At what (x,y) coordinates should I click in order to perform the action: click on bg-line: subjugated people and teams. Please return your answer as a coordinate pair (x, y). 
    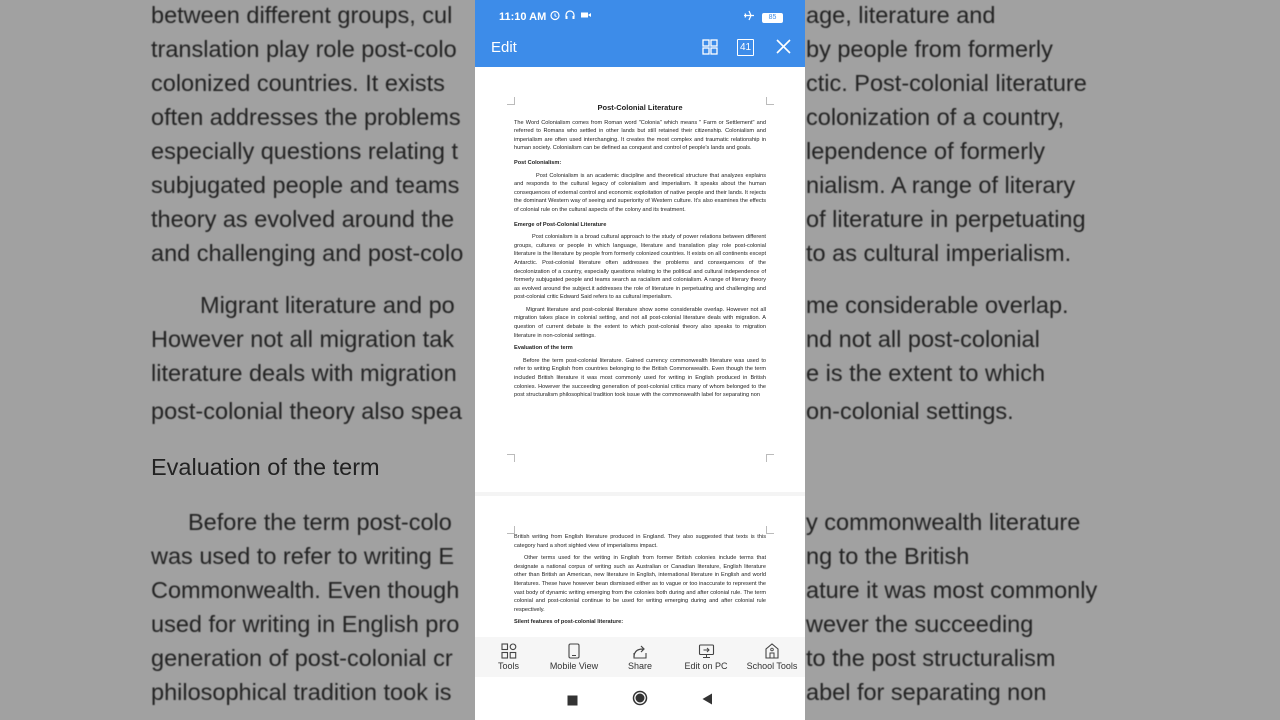
    Looking at the image, I should click on (305, 185).